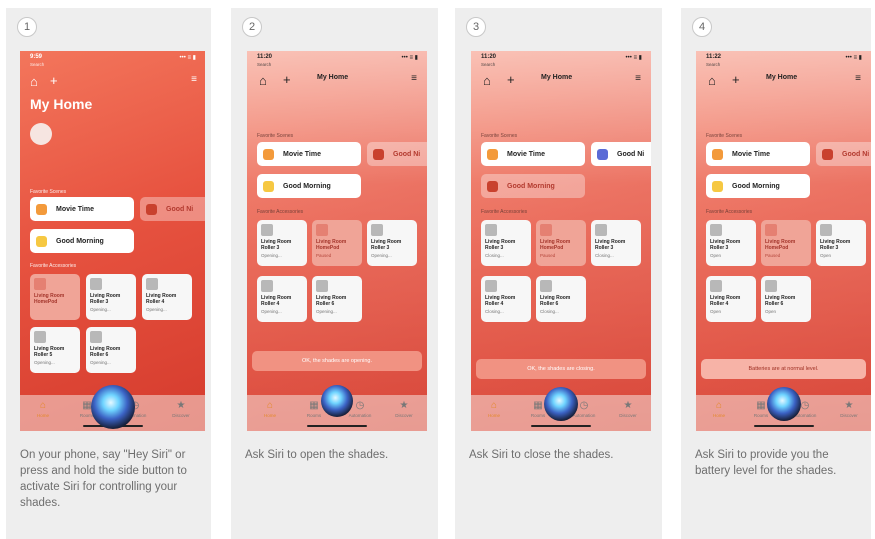 The image size is (875, 539). I want to click on home-summary-icon, so click(41, 134).